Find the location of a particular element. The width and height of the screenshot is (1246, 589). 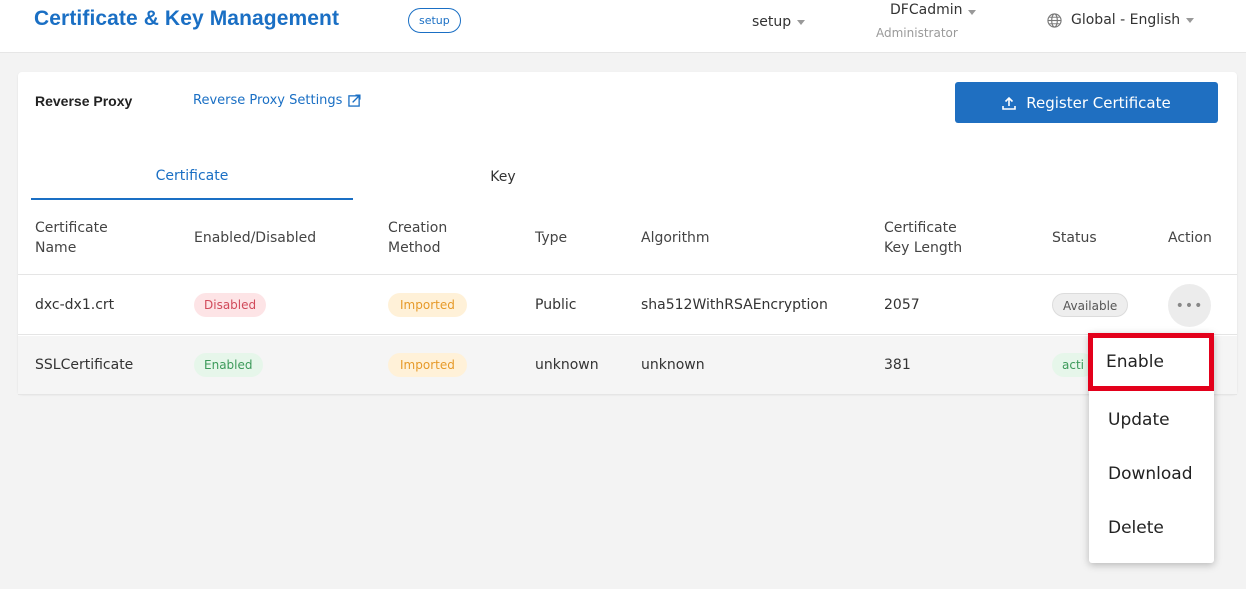

menu-item-download: Download is located at coordinates (1151, 474).